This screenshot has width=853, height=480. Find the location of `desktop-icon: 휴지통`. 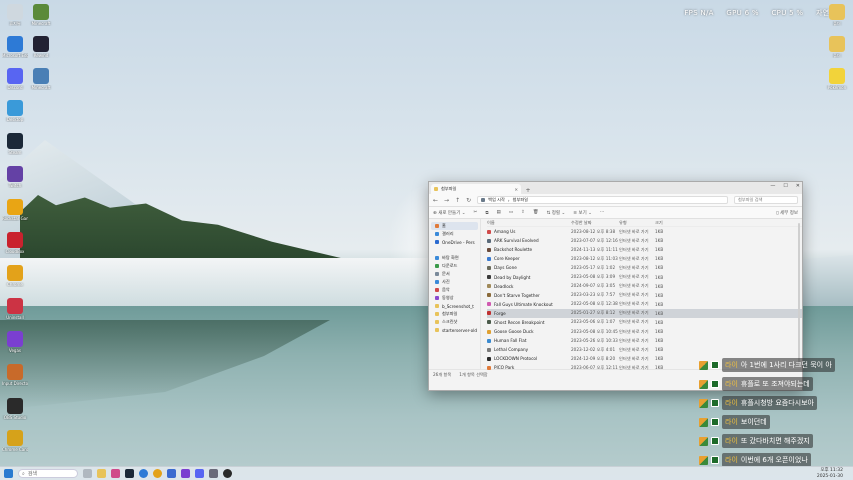

desktop-icon: 휴지통 is located at coordinates (15, 15).